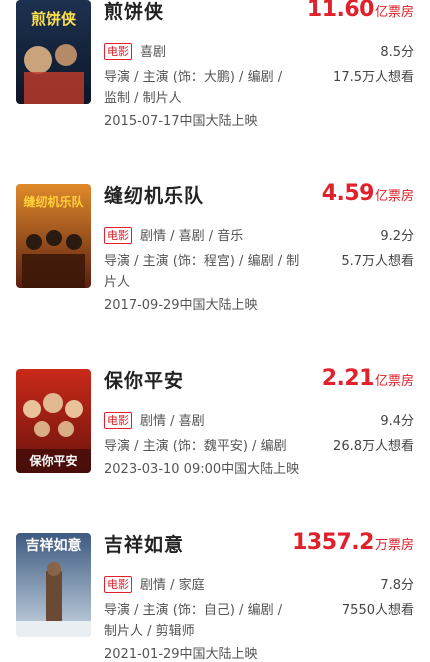 Image resolution: width=430 pixels, height=662 pixels. I want to click on credits-row: 导演 / 主演 (饰：魏平安) / 编剧 26.8万人想看, so click(259, 444).